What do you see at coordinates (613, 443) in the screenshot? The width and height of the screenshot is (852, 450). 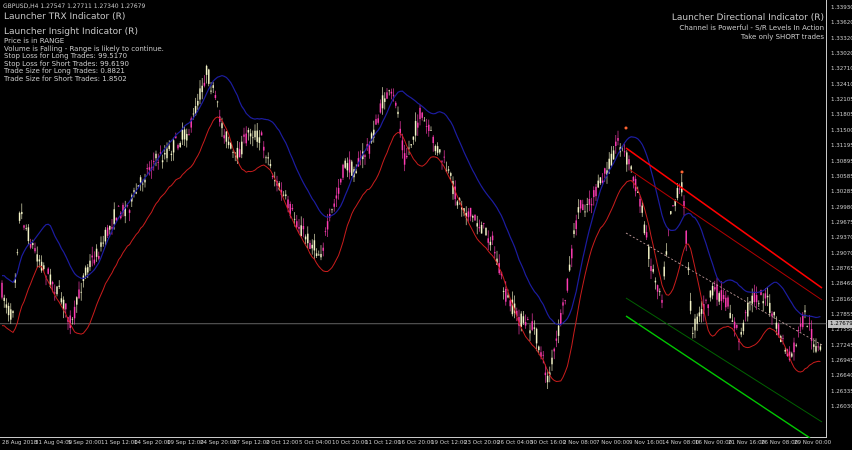 I see `time-axis-label: 7 Nov 00:00` at bounding box center [613, 443].